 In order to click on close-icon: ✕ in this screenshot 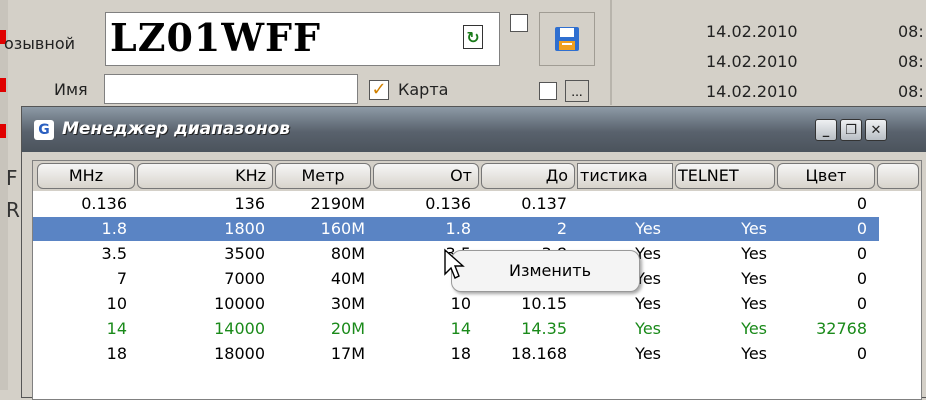, I will do `click(876, 130)`.